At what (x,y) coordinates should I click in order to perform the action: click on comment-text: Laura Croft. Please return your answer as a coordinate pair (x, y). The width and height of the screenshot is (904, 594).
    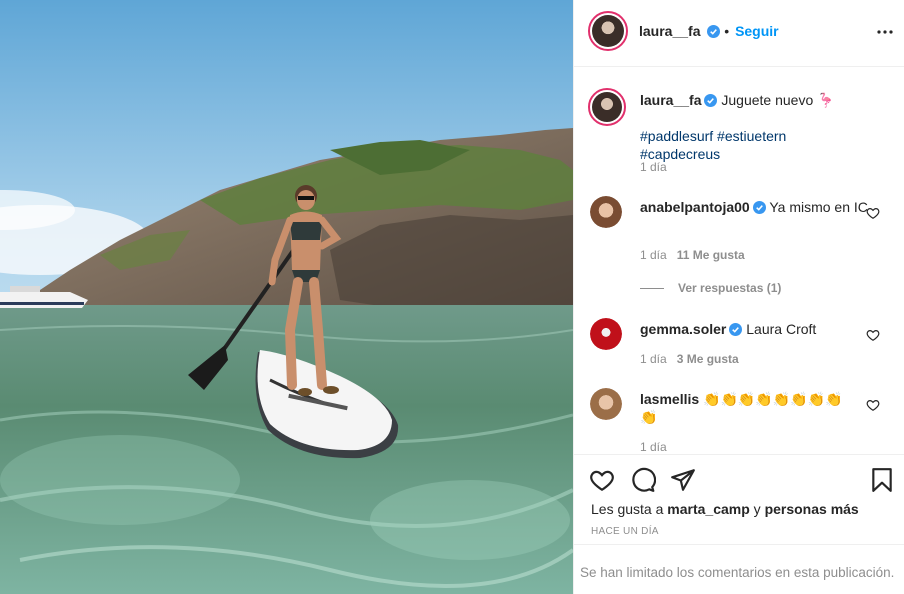
    Looking at the image, I should click on (781, 329).